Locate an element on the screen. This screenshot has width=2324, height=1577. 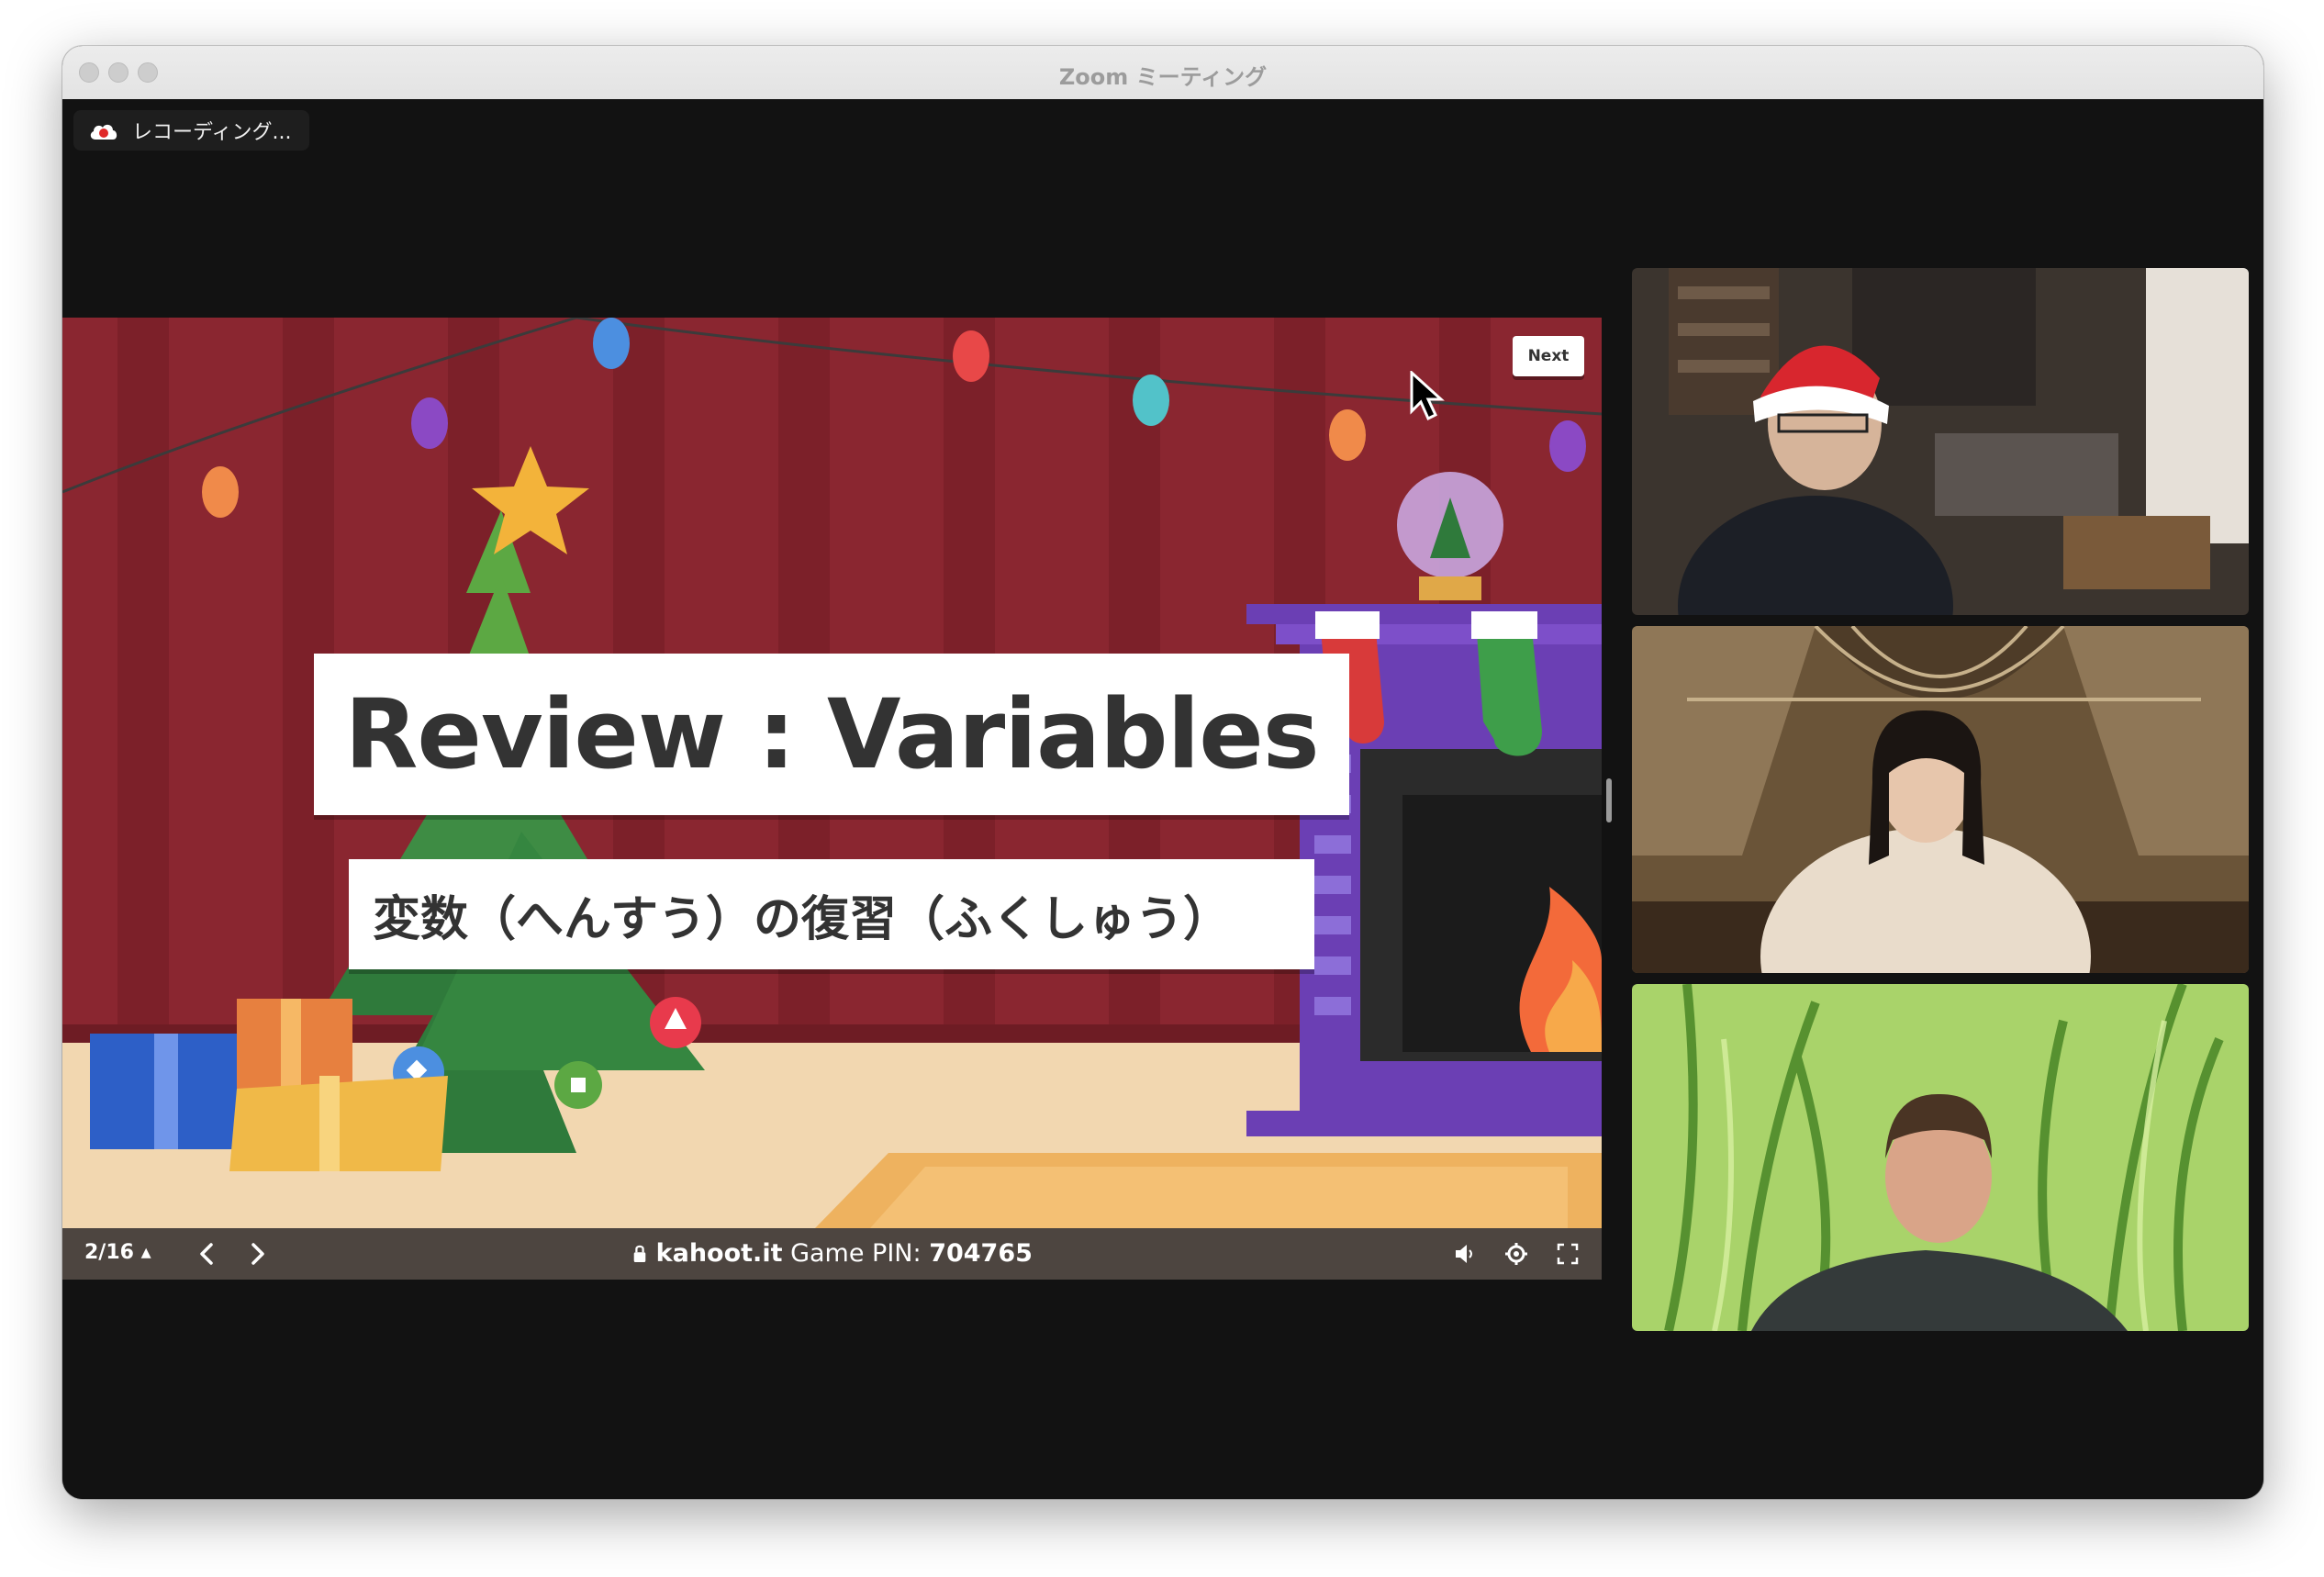
presentation-toolbar: 2/16 ▴ kahoot.it Game PIN: 704765 is located at coordinates (832, 1254).